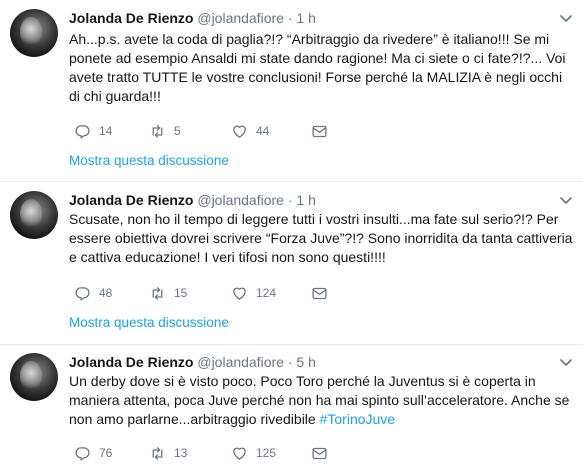  Describe the element at coordinates (263, 131) in the screenshot. I see `like-count: 44` at that location.